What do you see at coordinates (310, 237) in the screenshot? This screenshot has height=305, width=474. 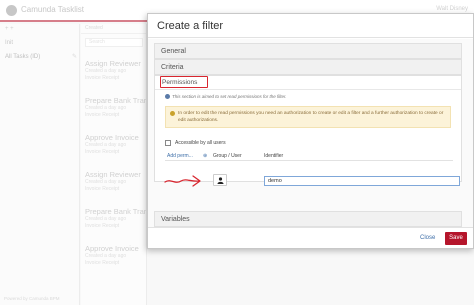 I see `dialog-footer: Close Save` at bounding box center [310, 237].